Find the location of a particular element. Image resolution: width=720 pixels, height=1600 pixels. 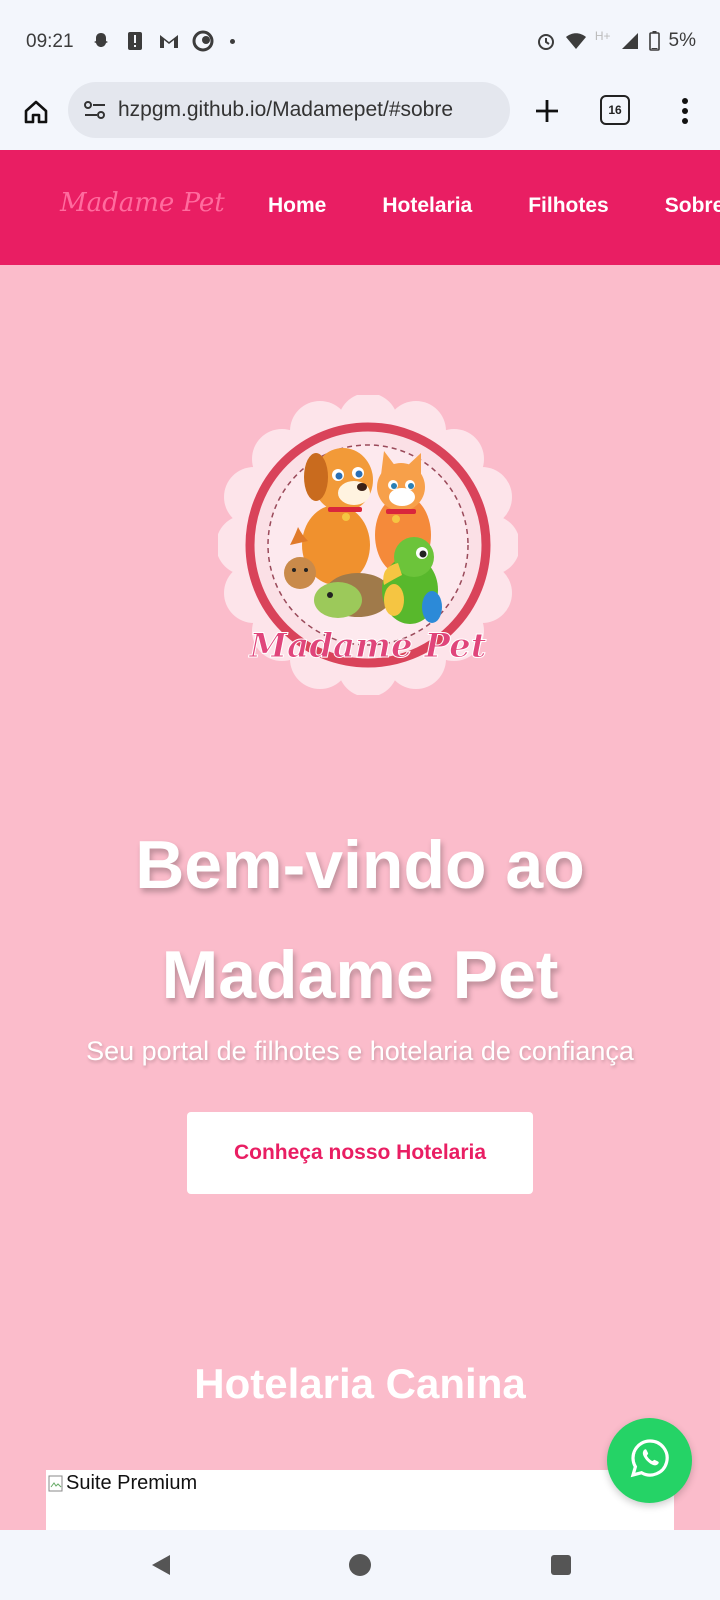

site-logo: Madame Pet is located at coordinates (142, 203).